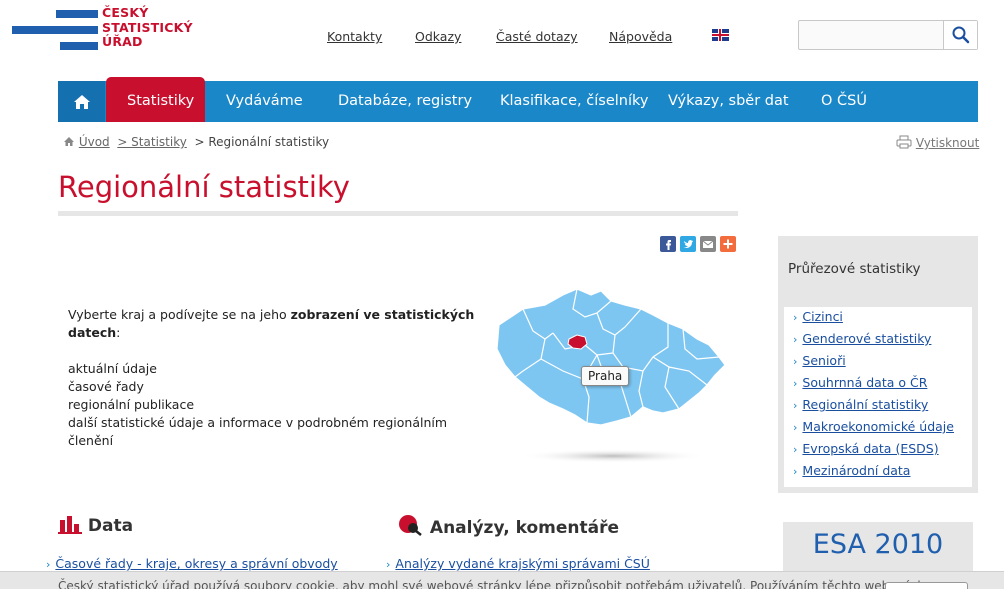  What do you see at coordinates (926, 585) in the screenshot?
I see `cookie-accept-button` at bounding box center [926, 585].